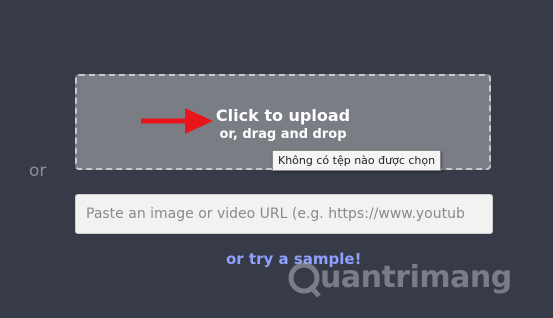  Describe the element at coordinates (416, 277) in the screenshot. I see `watermark-text: uantrimang` at that location.